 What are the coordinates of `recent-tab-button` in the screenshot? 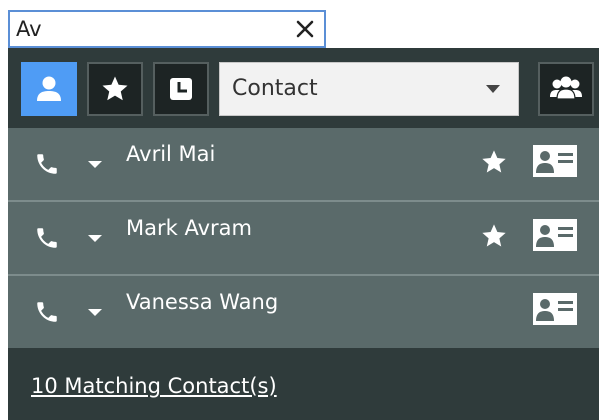 It's located at (181, 89).